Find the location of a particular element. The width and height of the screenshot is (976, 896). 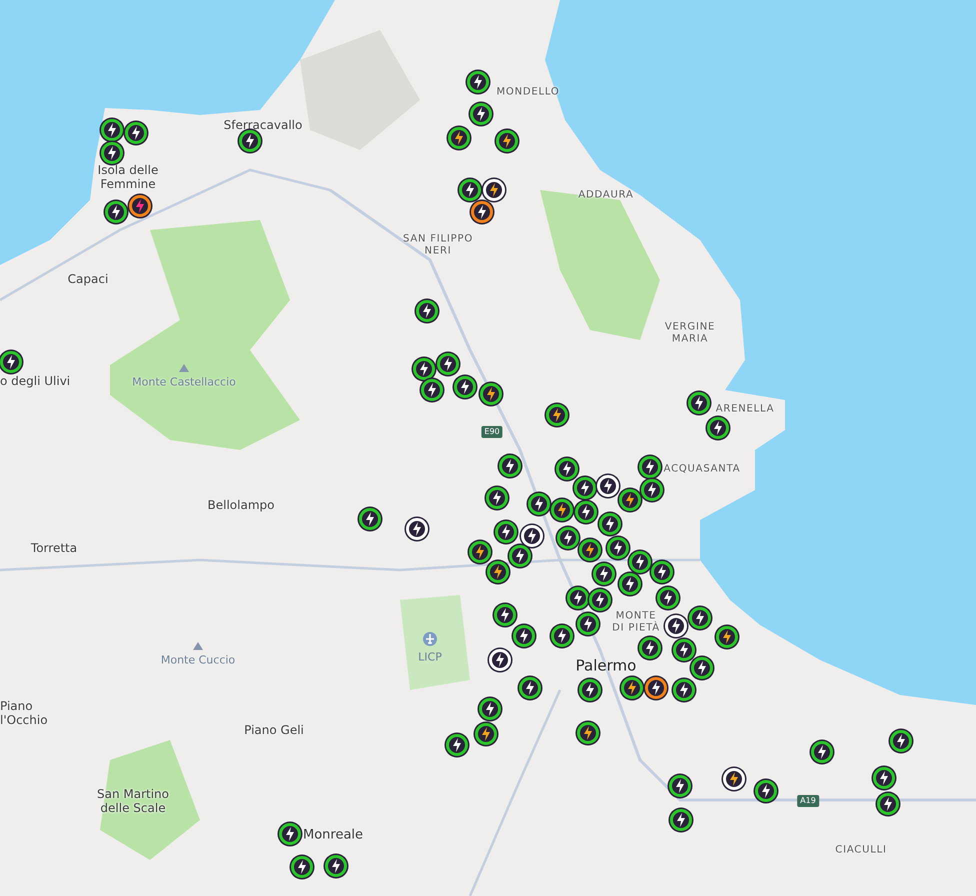

peak-label: Monte Castellaccio is located at coordinates (184, 383).